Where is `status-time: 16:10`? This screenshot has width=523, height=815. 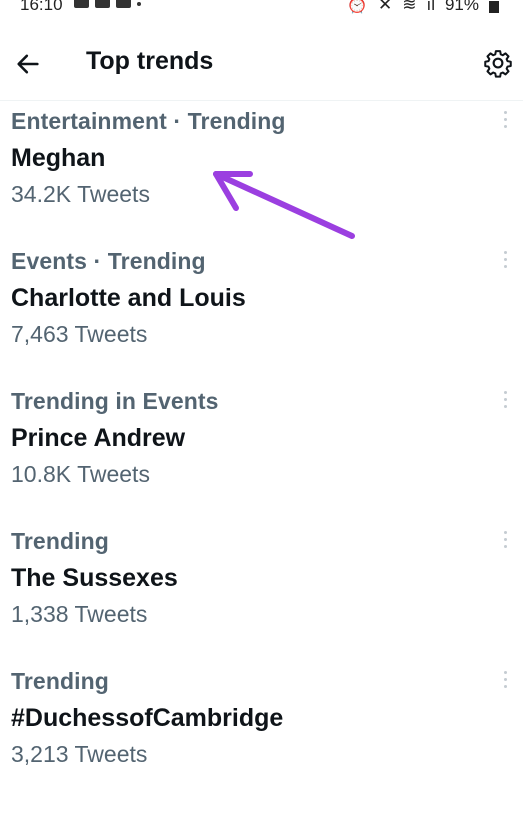 status-time: 16:10 is located at coordinates (41, 7).